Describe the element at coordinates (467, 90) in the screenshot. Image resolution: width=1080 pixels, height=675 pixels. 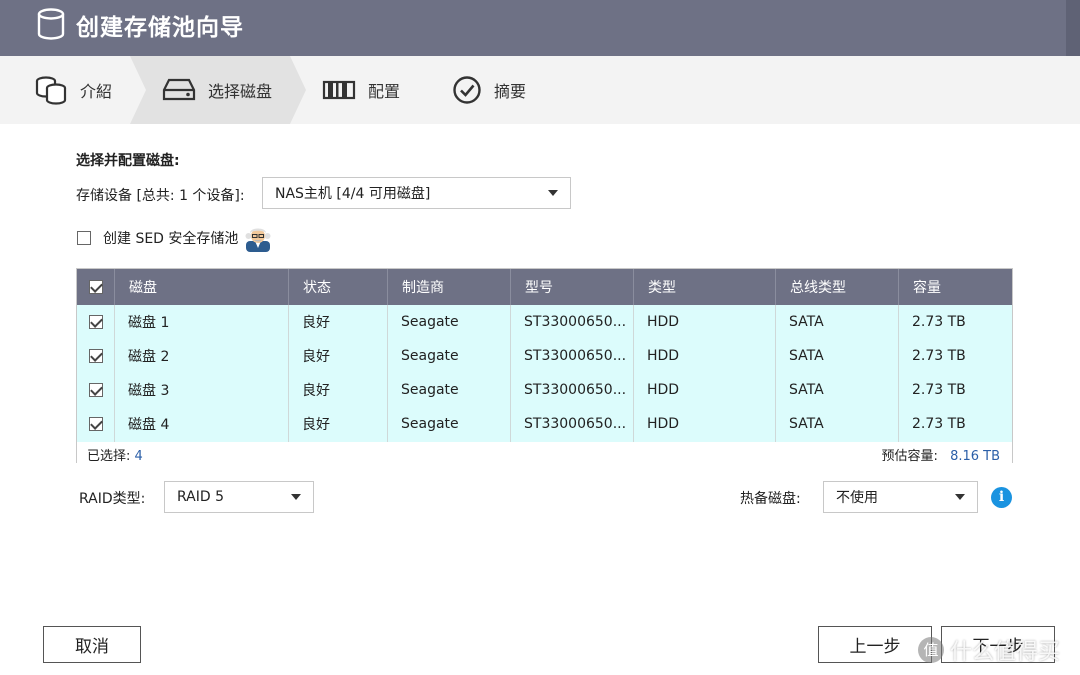
I see `check-circle-icon` at that location.